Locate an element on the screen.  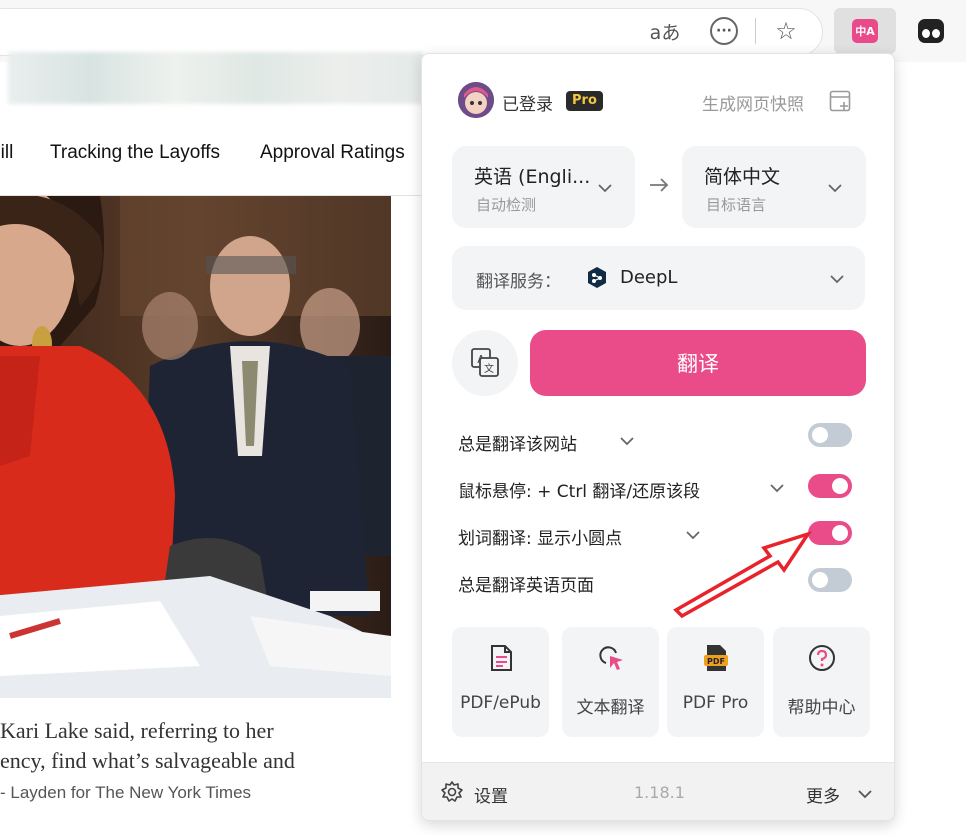
svg-text: 文 is located at coordinates (489, 368).